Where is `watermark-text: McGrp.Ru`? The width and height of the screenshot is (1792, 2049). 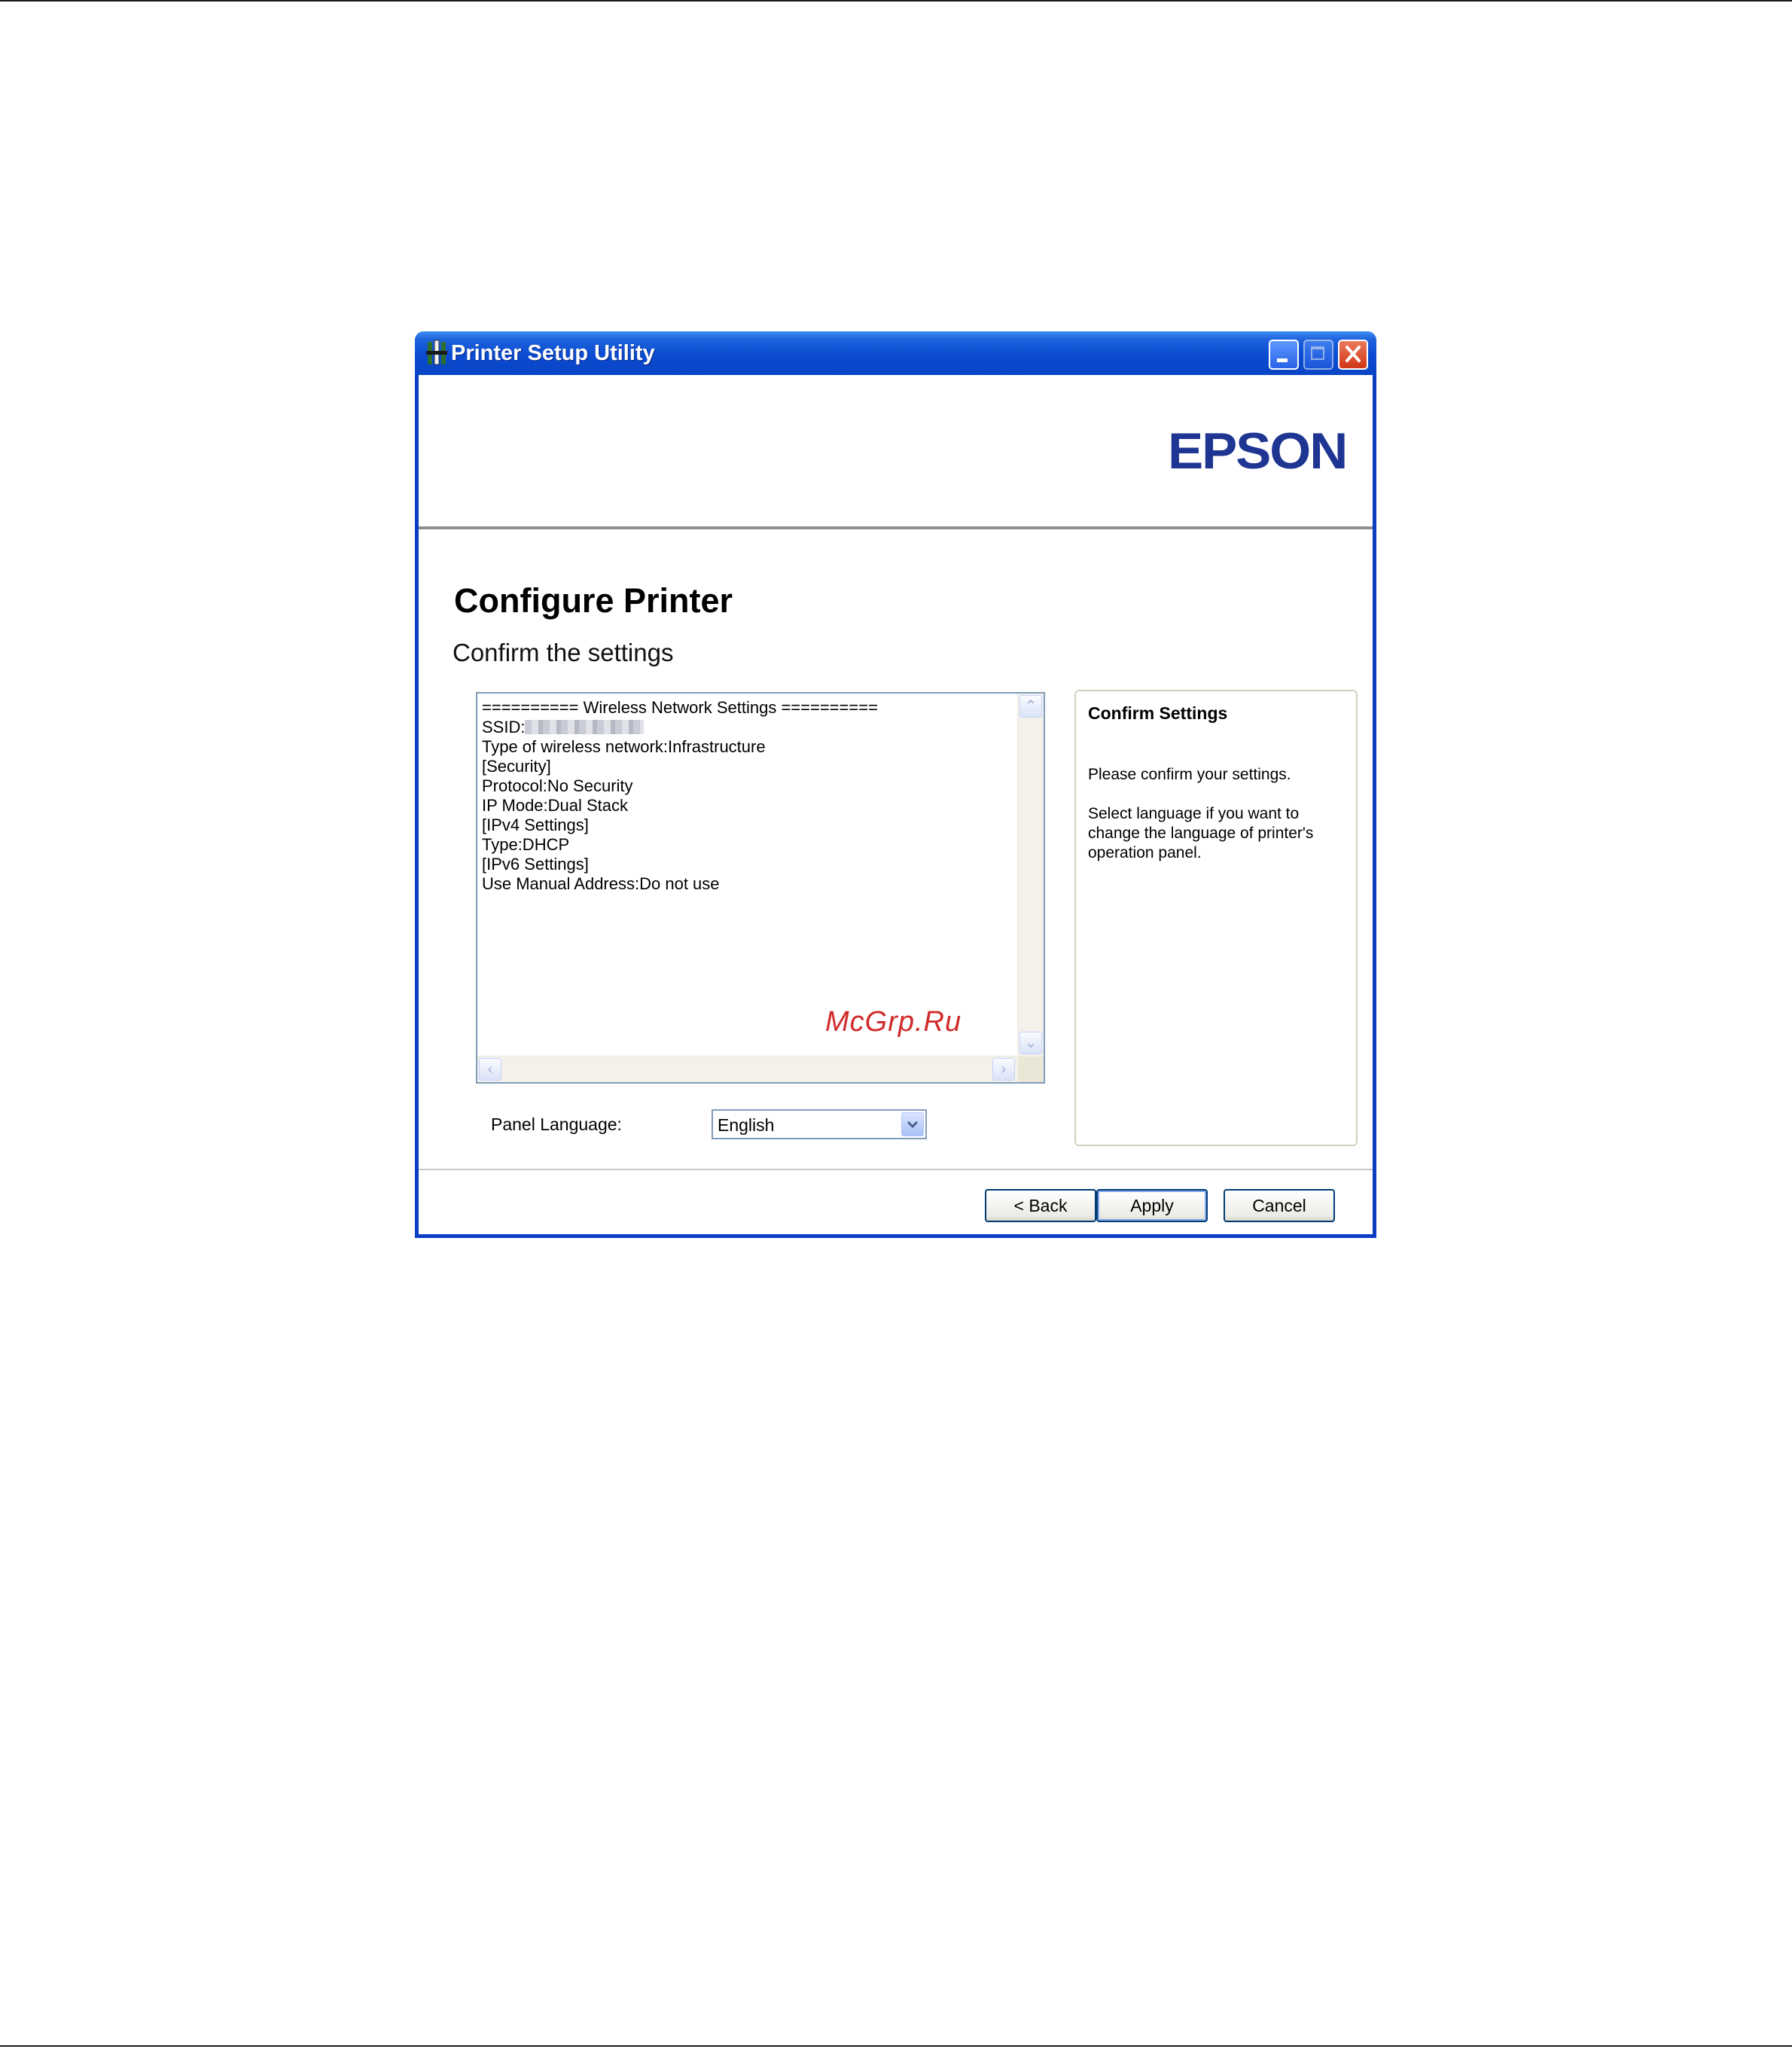
watermark-text: McGrp.Ru is located at coordinates (893, 1022).